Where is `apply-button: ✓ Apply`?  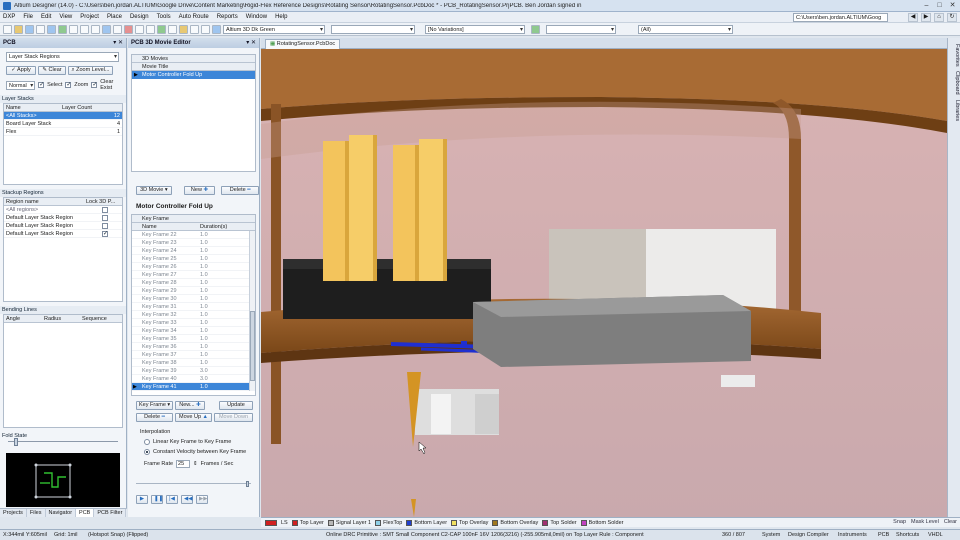
apply-button: ✓ Apply is located at coordinates (21, 70).